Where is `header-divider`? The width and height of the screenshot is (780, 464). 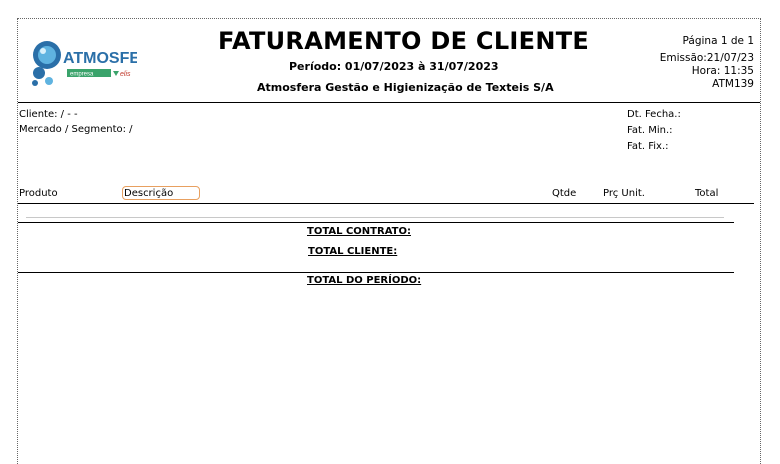
header-divider is located at coordinates (389, 102).